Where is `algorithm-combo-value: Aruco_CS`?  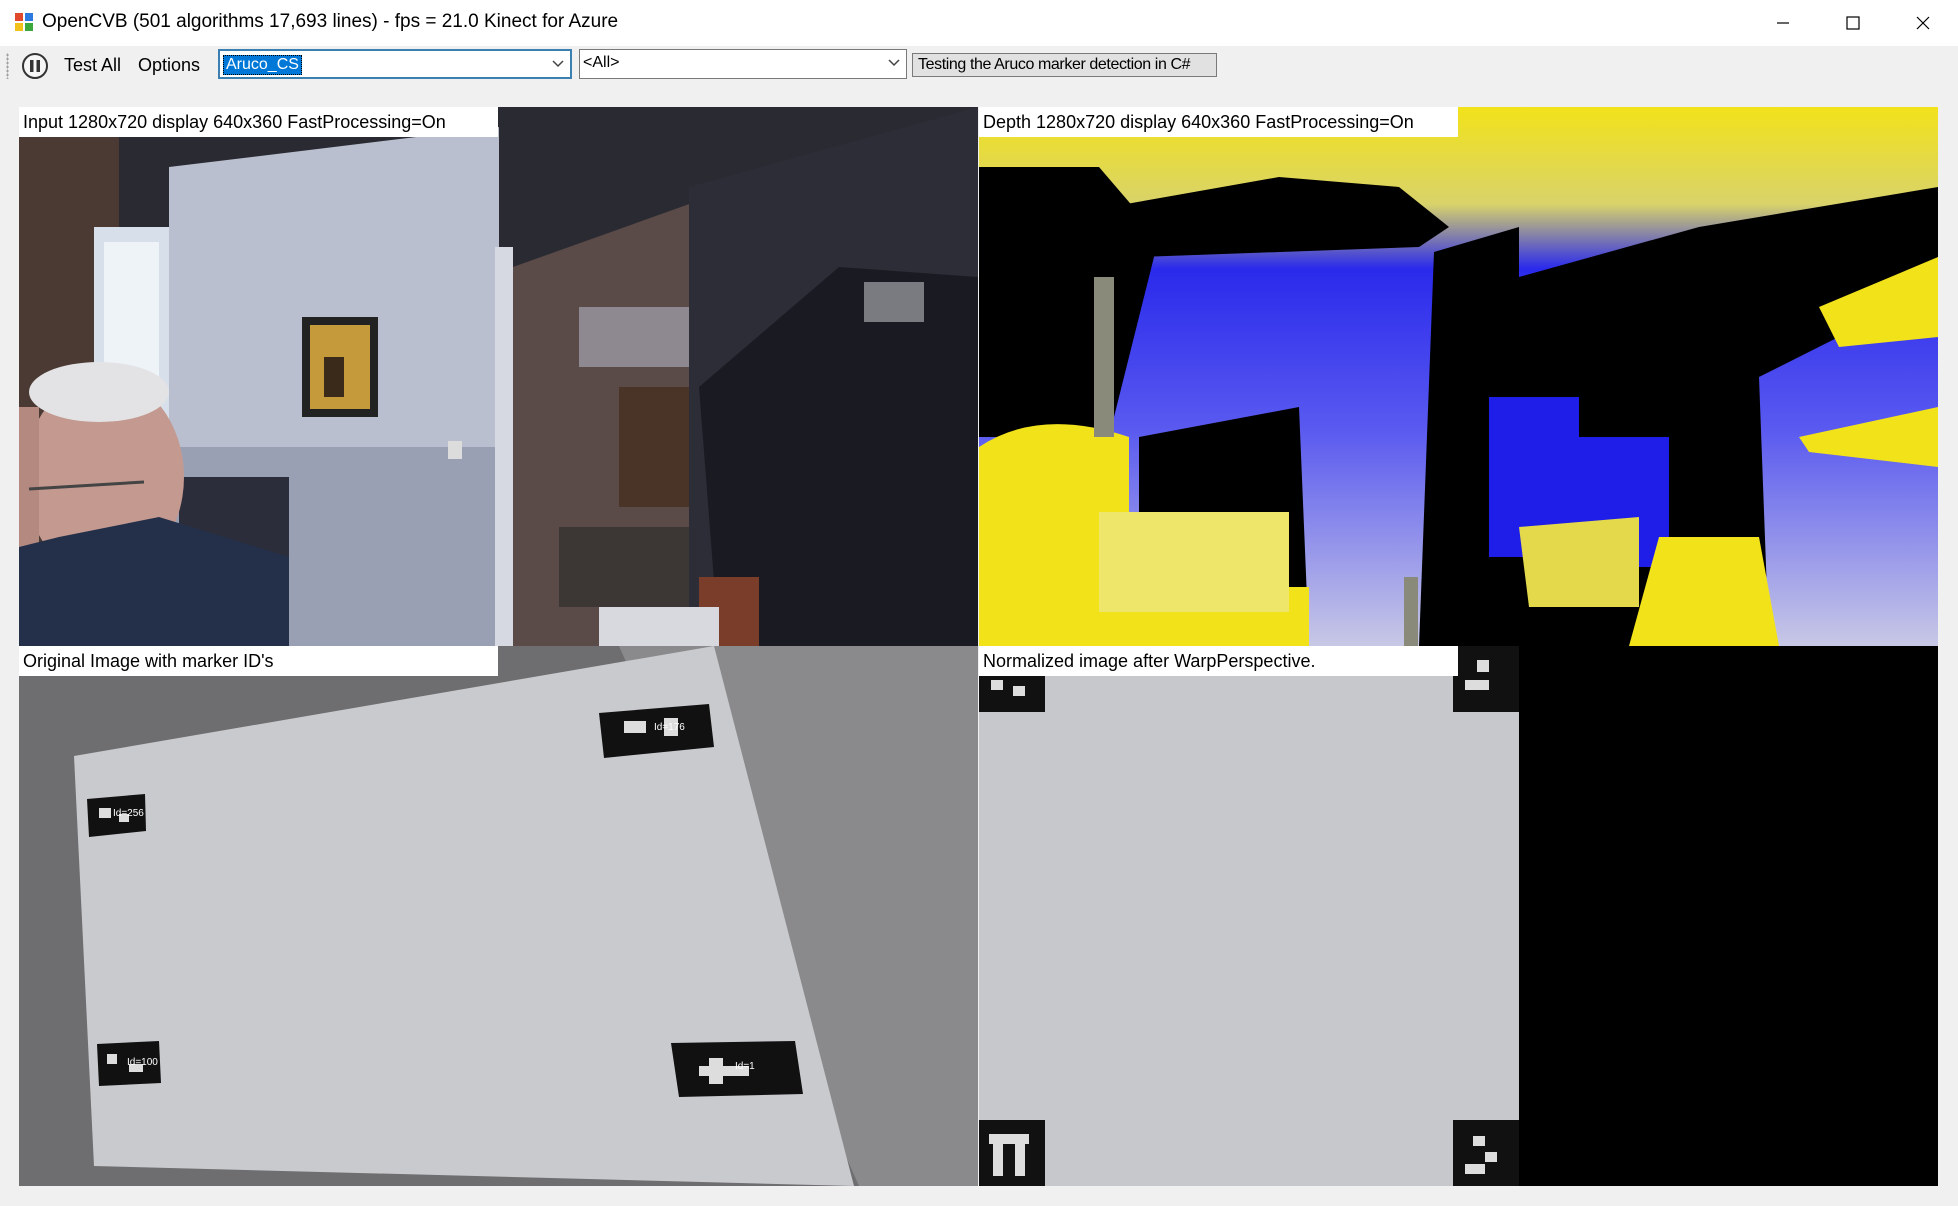
algorithm-combo-value: Aruco_CS is located at coordinates (262, 65).